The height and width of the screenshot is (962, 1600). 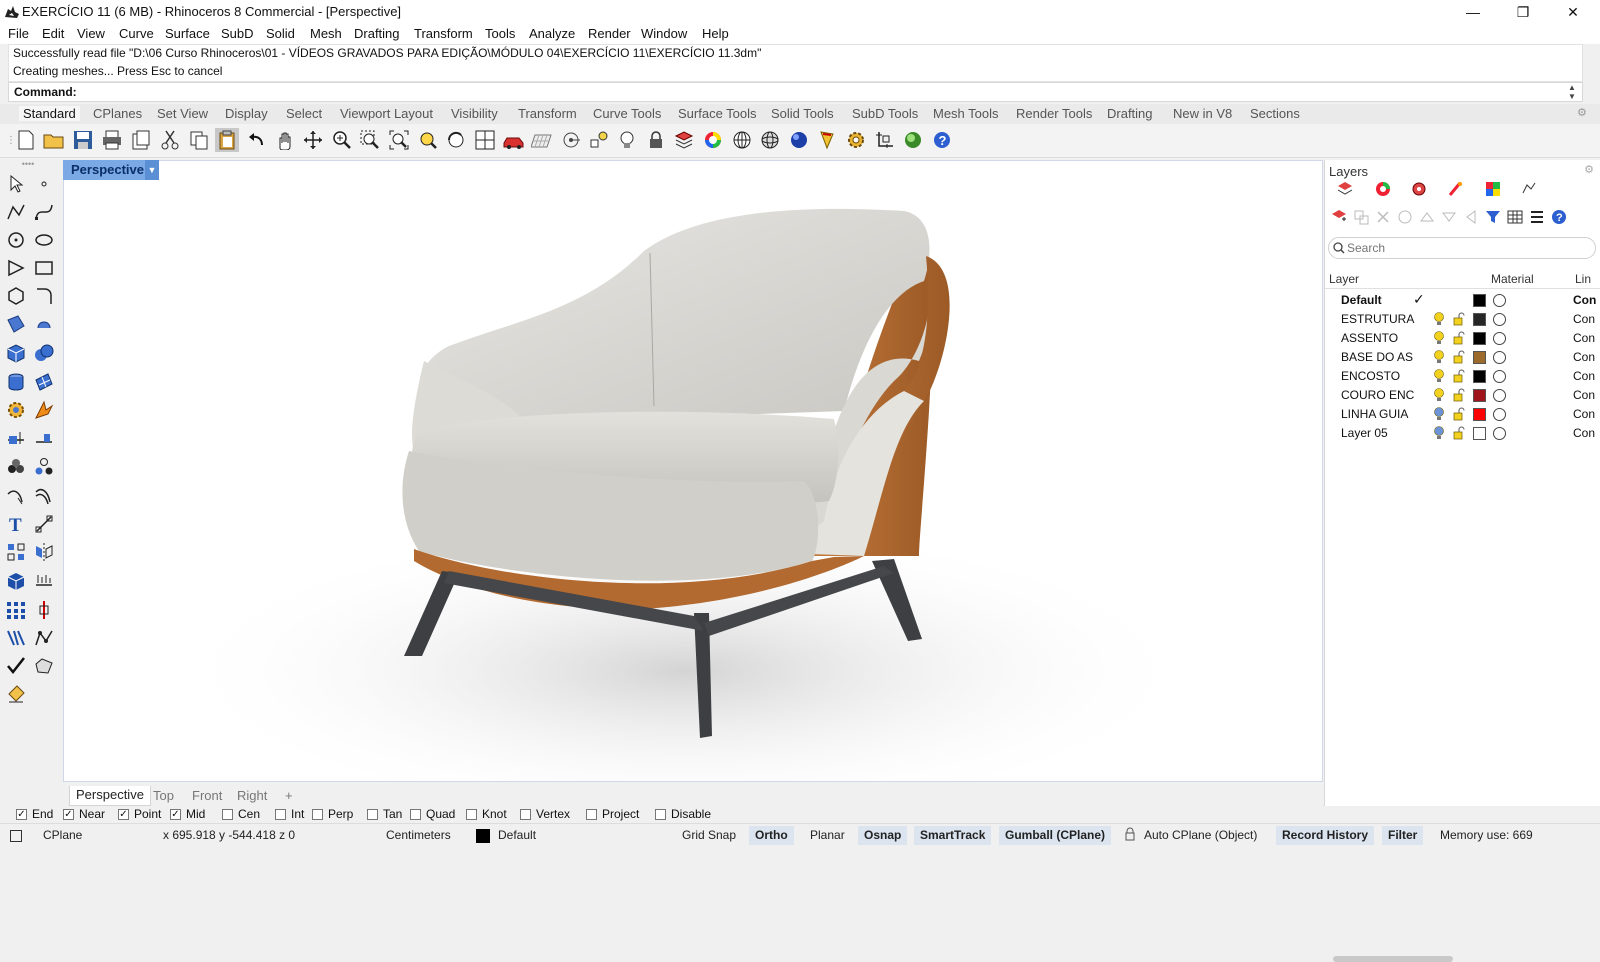 I want to click on zoom-selected-icon, so click(x=428, y=140).